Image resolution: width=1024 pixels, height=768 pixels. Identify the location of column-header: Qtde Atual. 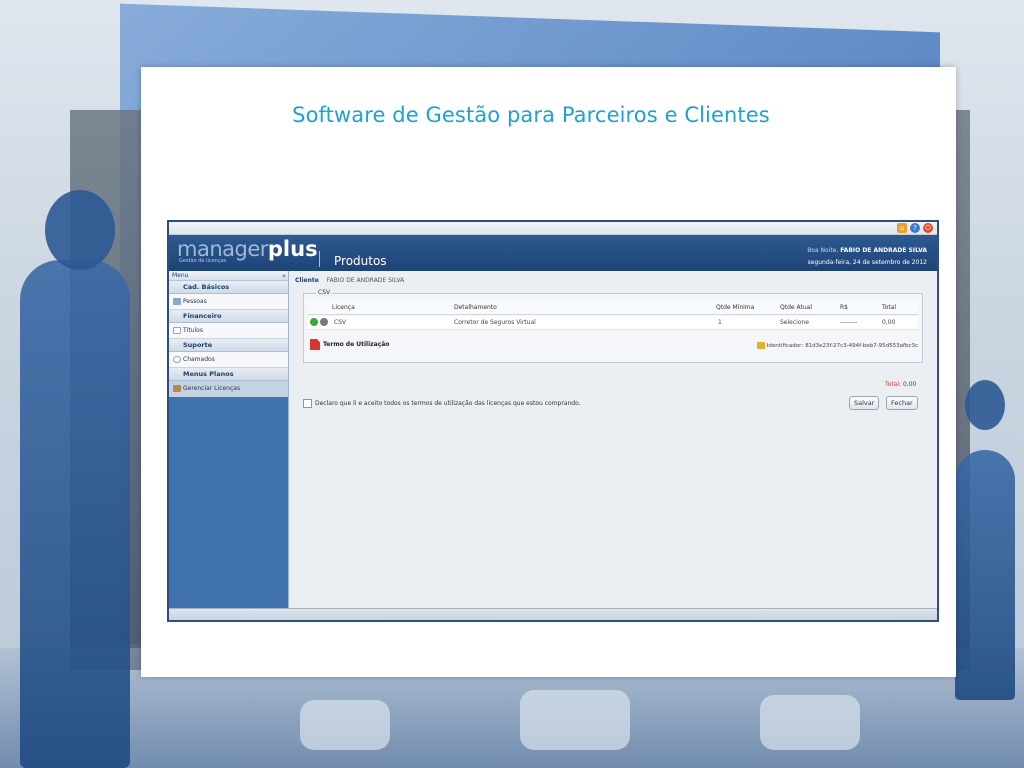
(796, 307).